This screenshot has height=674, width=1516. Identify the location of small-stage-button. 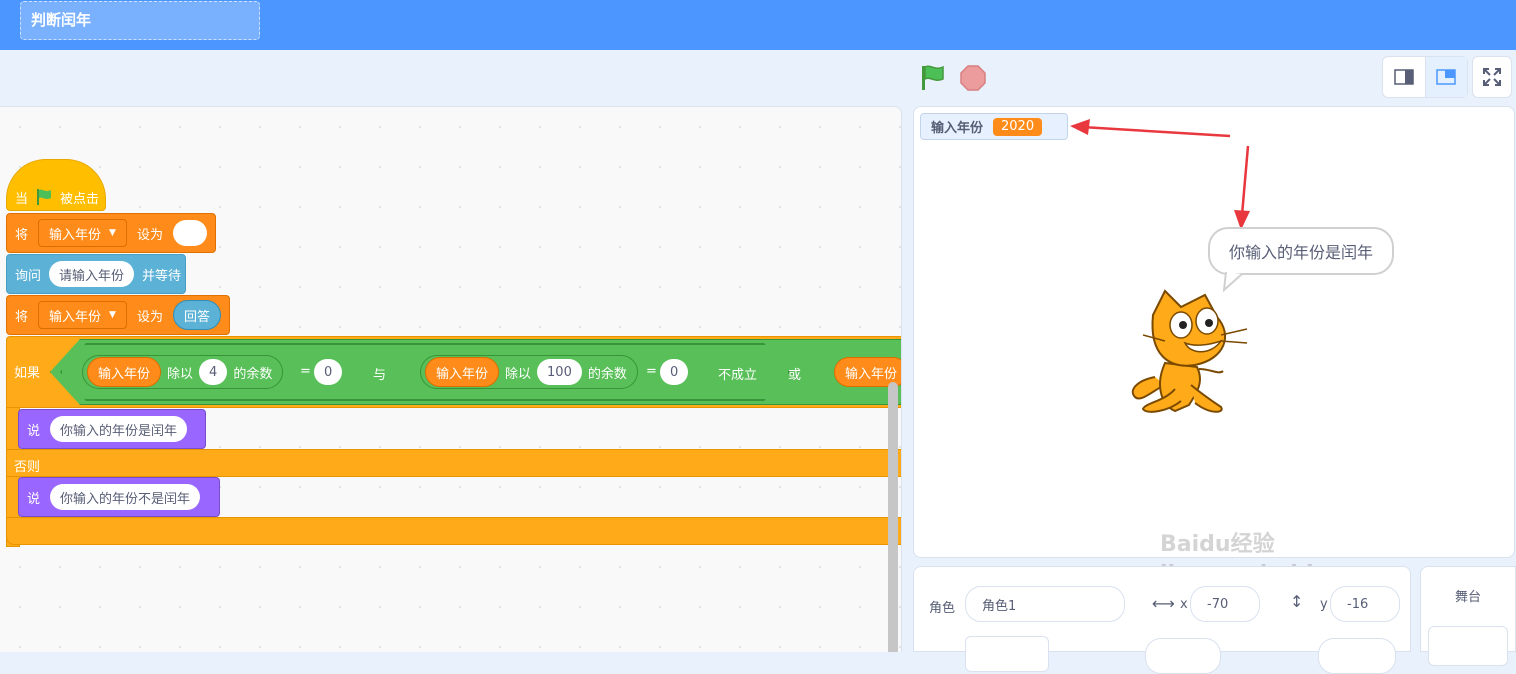
(1404, 77).